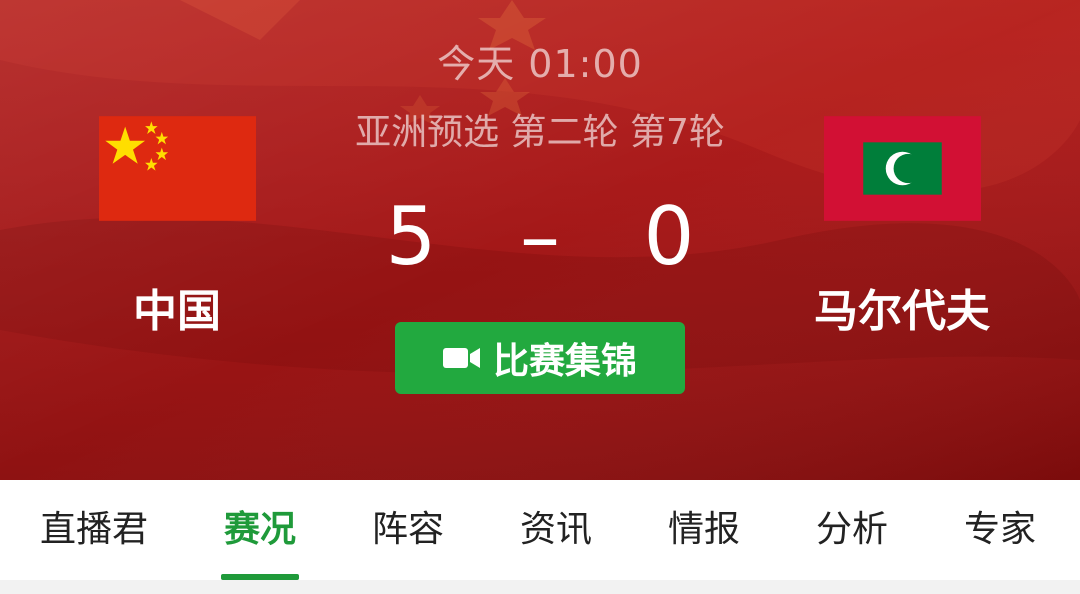 This screenshot has height=594, width=1080. Describe the element at coordinates (704, 530) in the screenshot. I see `tab-intel: 情报` at that location.